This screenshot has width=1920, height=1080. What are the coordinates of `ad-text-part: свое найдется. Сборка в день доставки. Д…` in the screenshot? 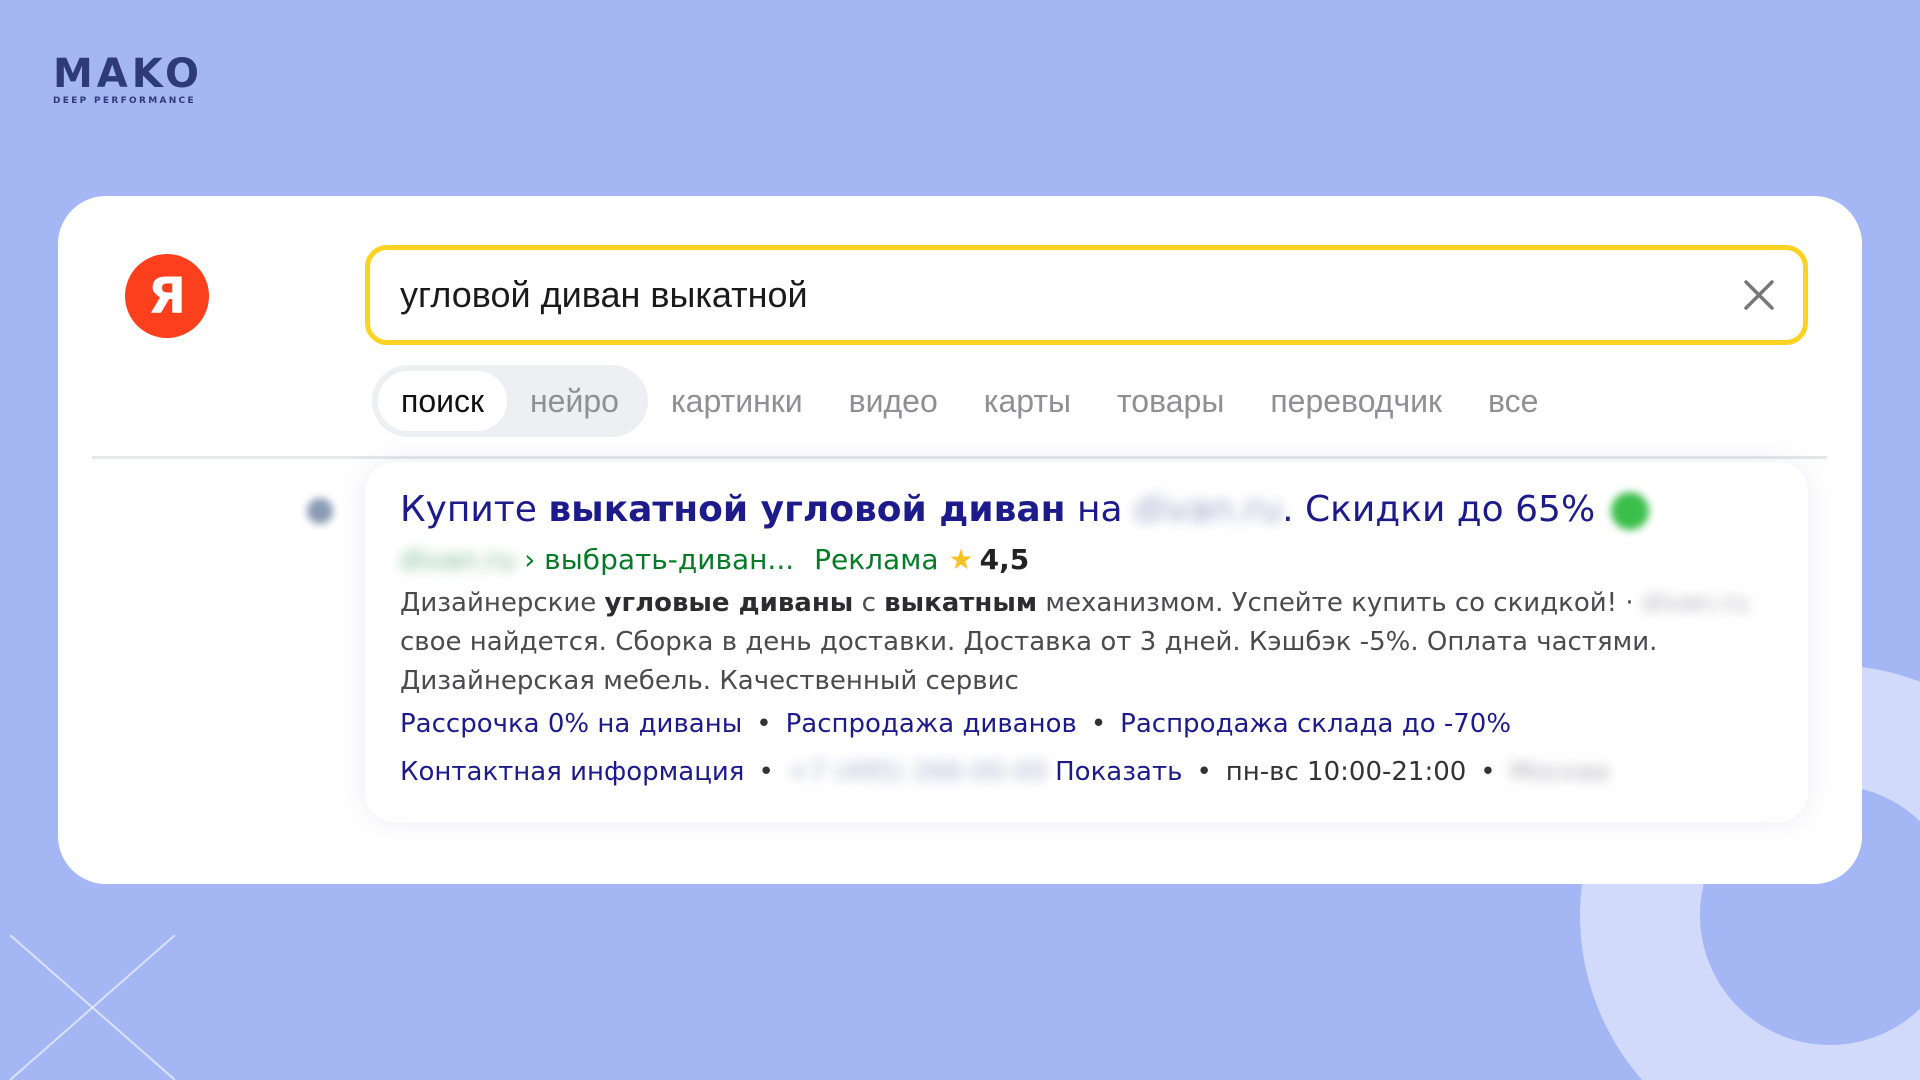 It's located at (1029, 661).